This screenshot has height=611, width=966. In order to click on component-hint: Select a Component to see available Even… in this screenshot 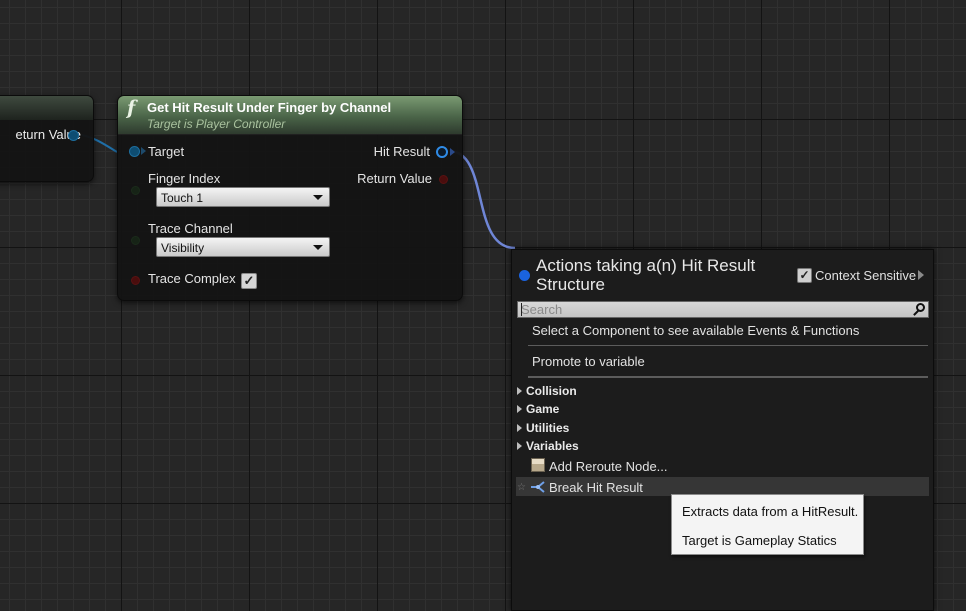, I will do `click(696, 330)`.